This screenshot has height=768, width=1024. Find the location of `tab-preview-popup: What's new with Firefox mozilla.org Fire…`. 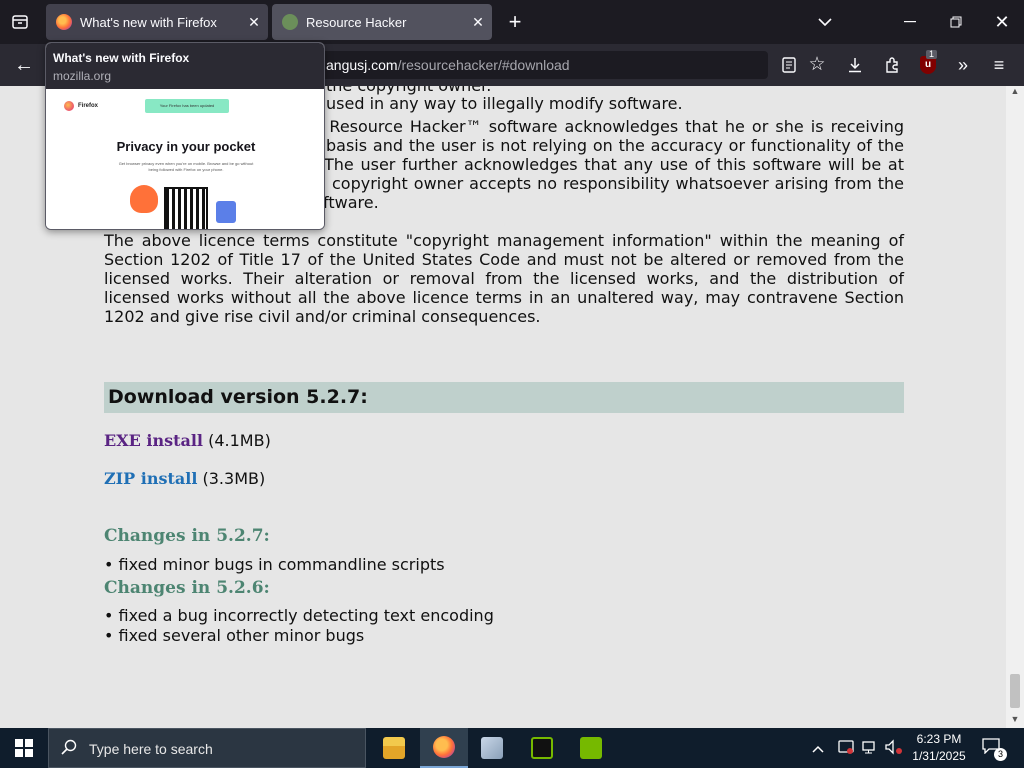

tab-preview-popup: What's new with Firefox mozilla.org Fire… is located at coordinates (185, 136).